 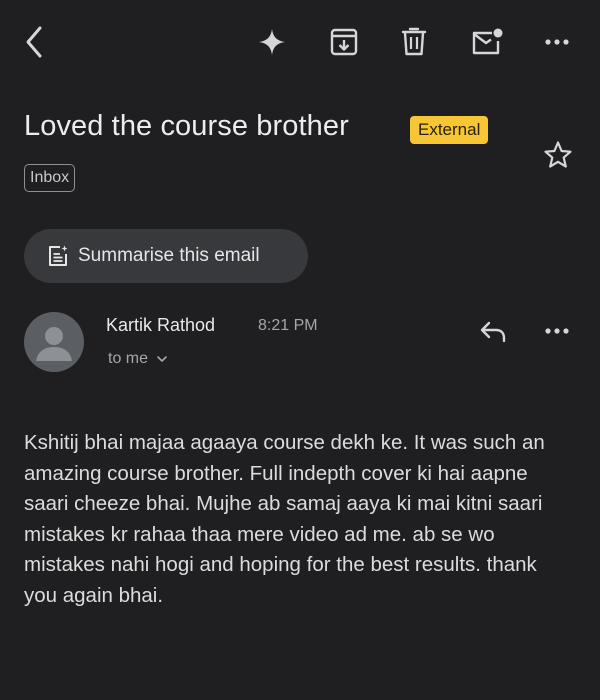 I want to click on star-button, so click(x=558, y=155).